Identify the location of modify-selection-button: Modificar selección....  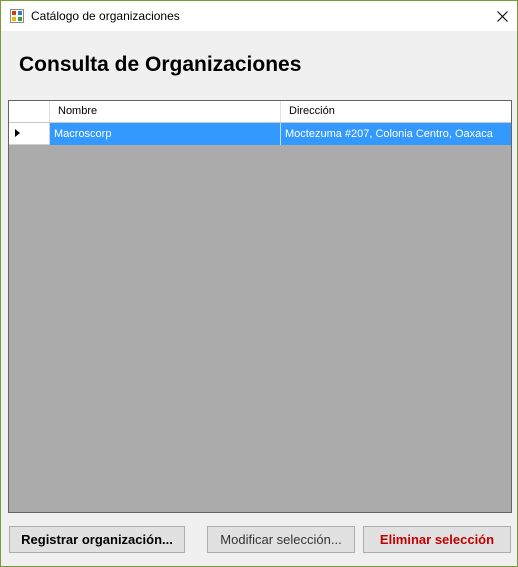
(281, 539).